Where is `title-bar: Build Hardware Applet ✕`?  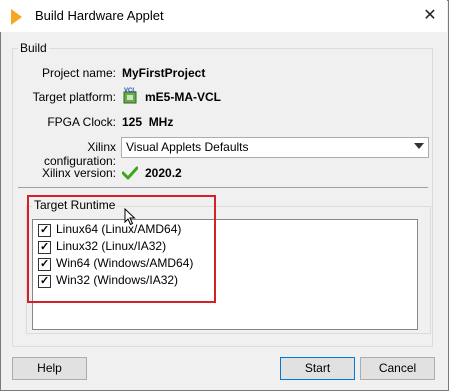
title-bar: Build Hardware Applet ✕ is located at coordinates (223, 16).